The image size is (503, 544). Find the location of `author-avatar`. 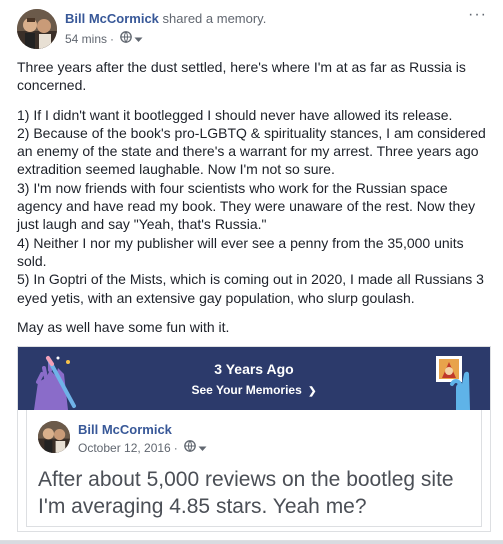

author-avatar is located at coordinates (37, 29).